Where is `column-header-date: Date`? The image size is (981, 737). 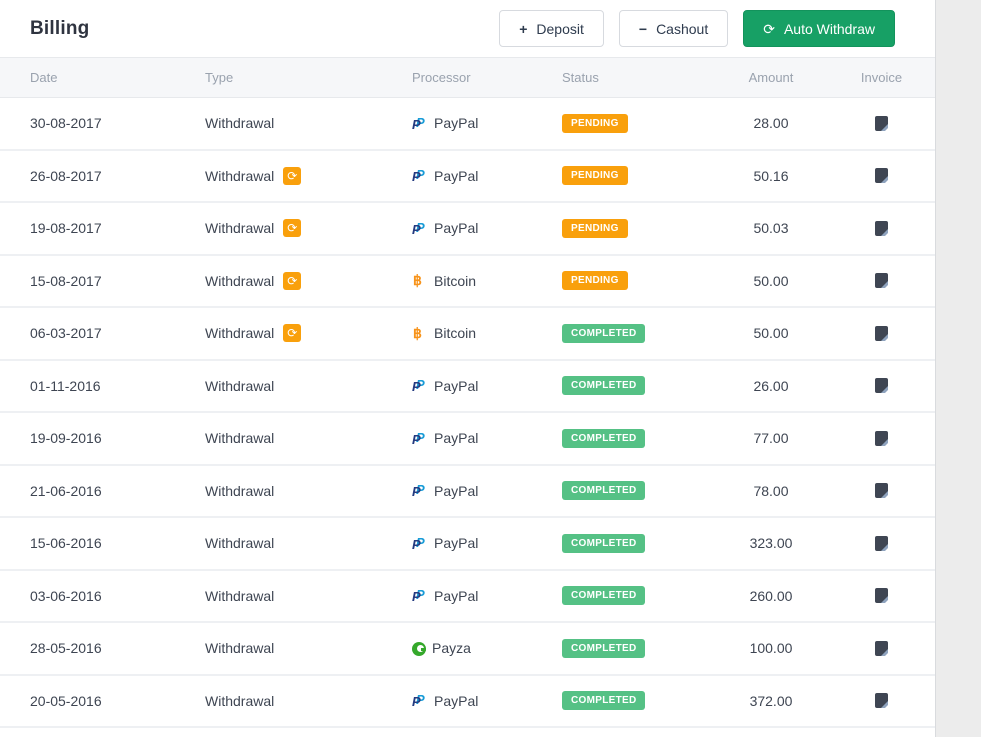 column-header-date: Date is located at coordinates (44, 77).